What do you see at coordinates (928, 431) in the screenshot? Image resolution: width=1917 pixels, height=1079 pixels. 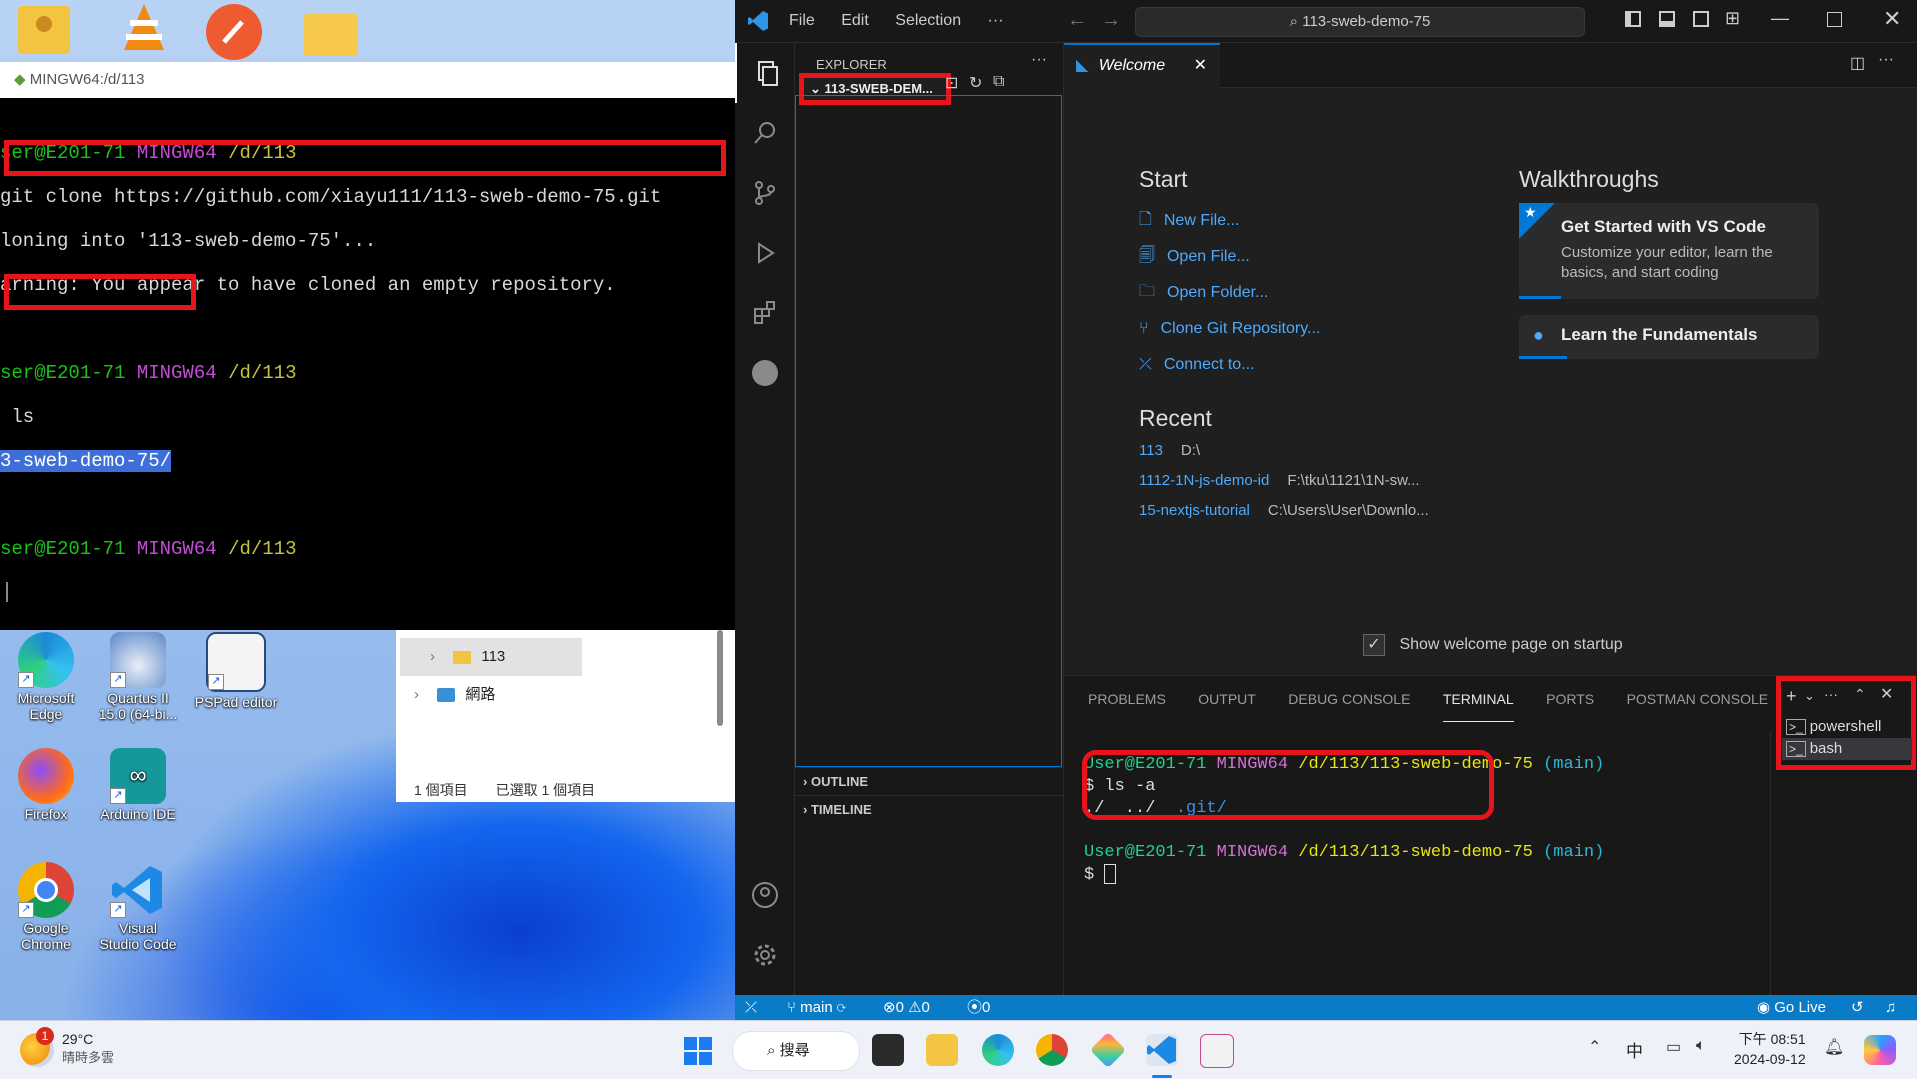 I see `explorer-tree` at bounding box center [928, 431].